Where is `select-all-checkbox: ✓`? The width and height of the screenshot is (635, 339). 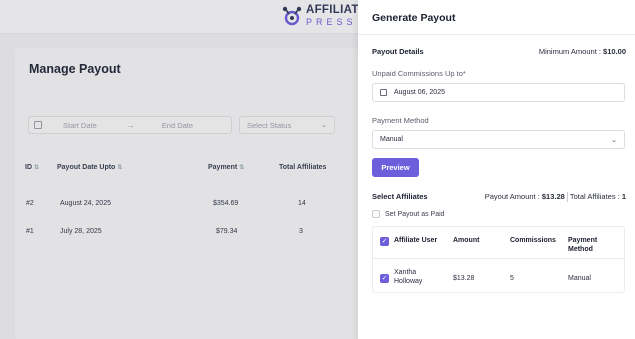
select-all-checkbox: ✓ is located at coordinates (384, 241).